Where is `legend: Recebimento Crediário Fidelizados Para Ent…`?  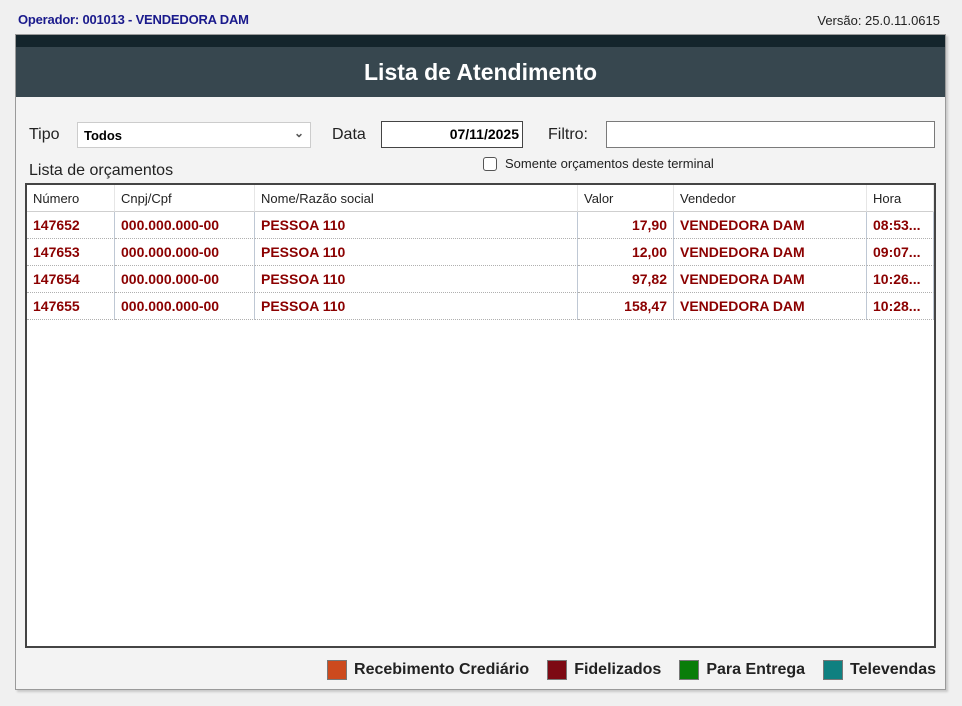
legend: Recebimento Crediário Fidelizados Para Ent… is located at coordinates (631, 670).